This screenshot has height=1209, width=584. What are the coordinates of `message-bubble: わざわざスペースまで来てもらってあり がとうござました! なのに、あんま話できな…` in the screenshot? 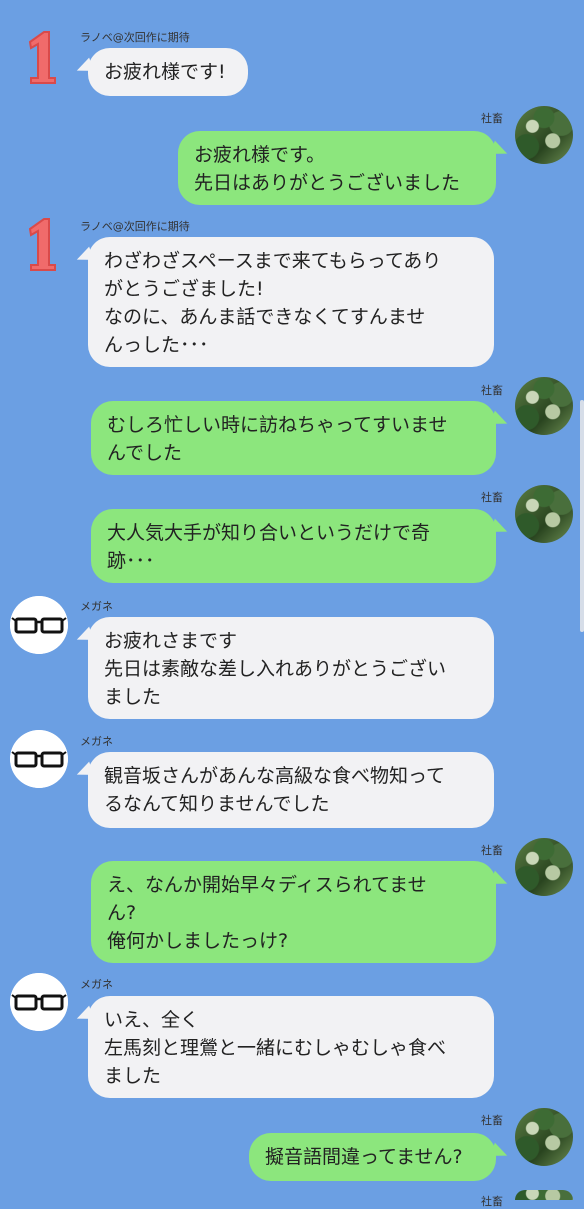 It's located at (291, 302).